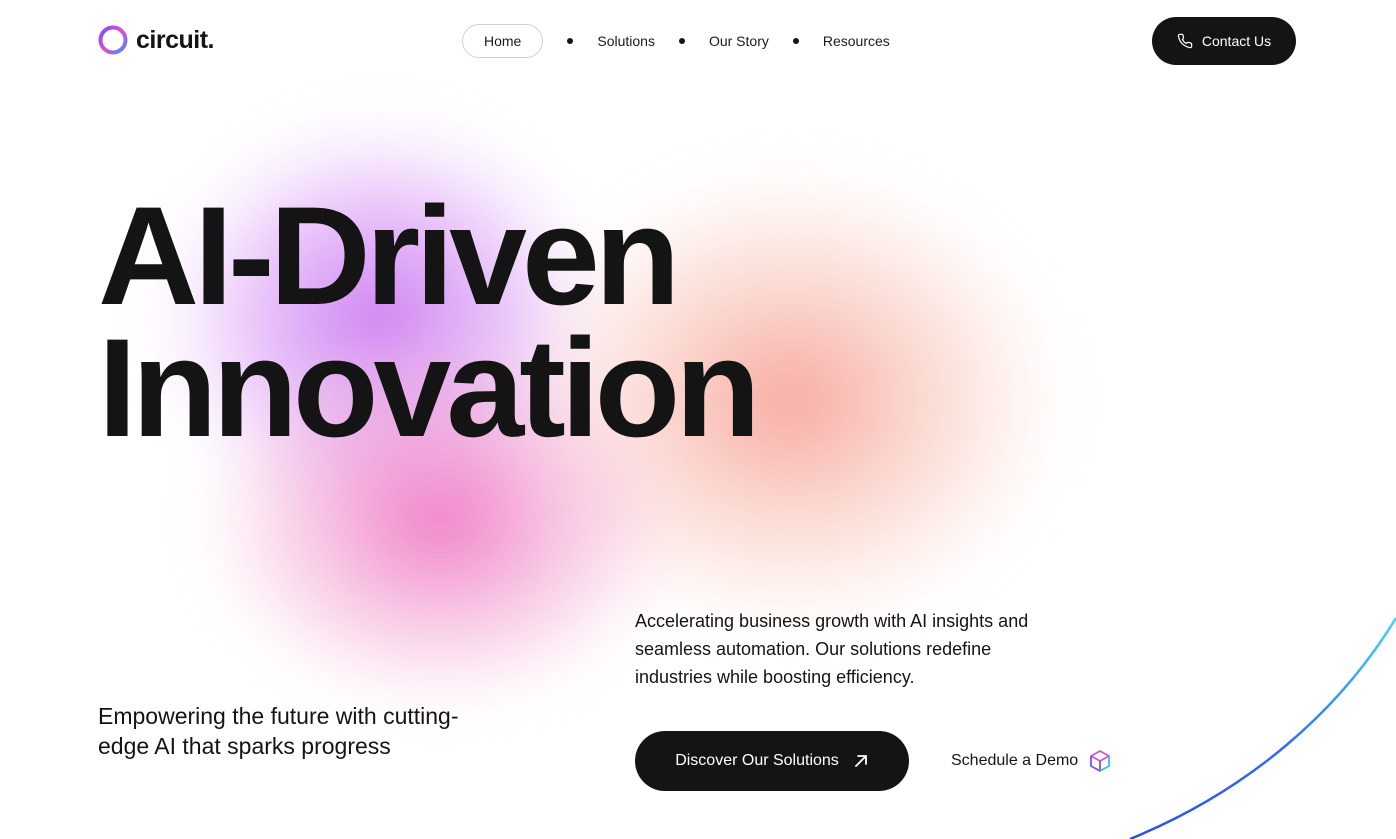  I want to click on schedule-demo-link: Schedule a Demo, so click(1031, 761).